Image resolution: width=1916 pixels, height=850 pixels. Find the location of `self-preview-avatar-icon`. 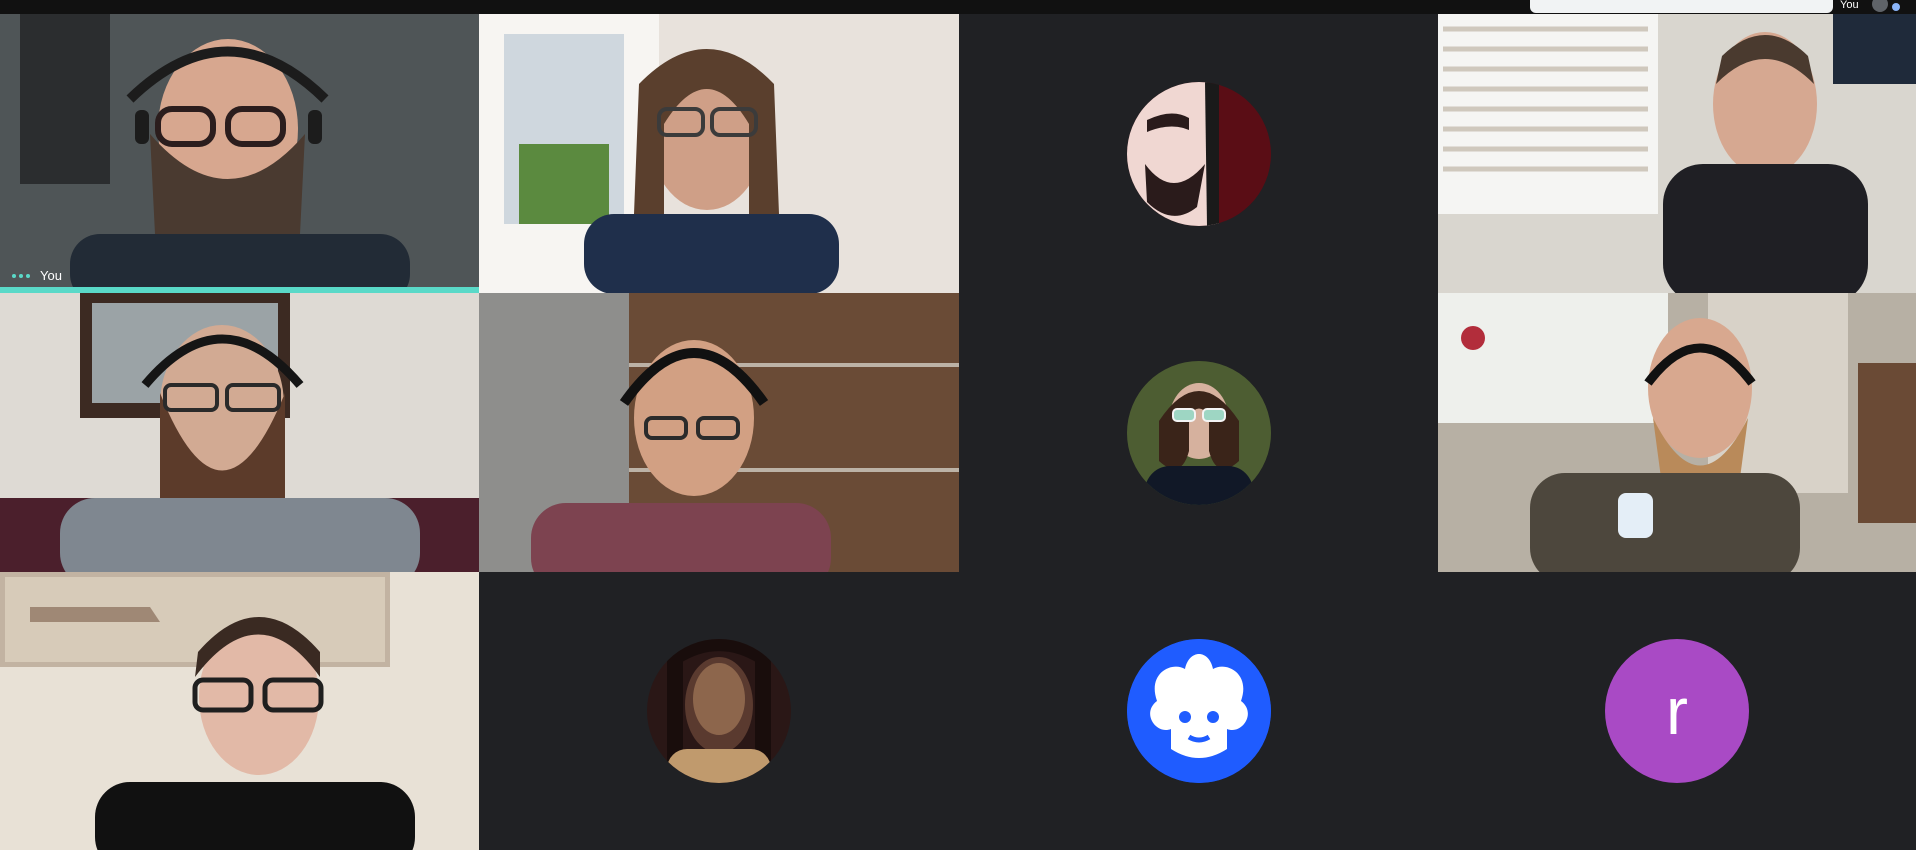

self-preview-avatar-icon is located at coordinates (1880, 6).